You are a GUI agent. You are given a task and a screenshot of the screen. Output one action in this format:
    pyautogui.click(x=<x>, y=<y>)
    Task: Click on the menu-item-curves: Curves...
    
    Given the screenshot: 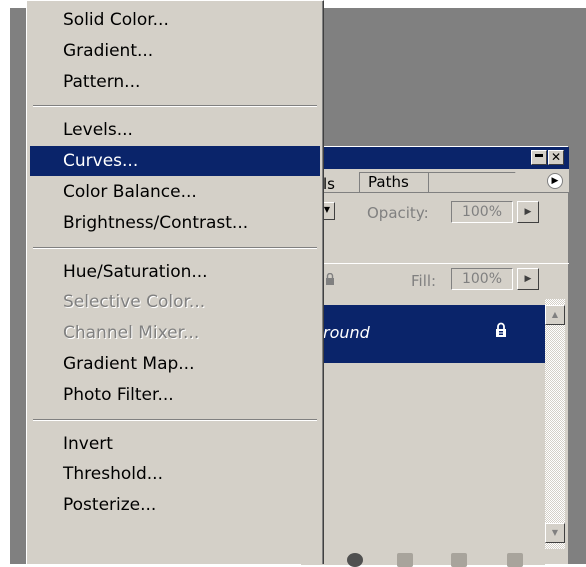 What is the action you would take?
    pyautogui.click(x=175, y=161)
    